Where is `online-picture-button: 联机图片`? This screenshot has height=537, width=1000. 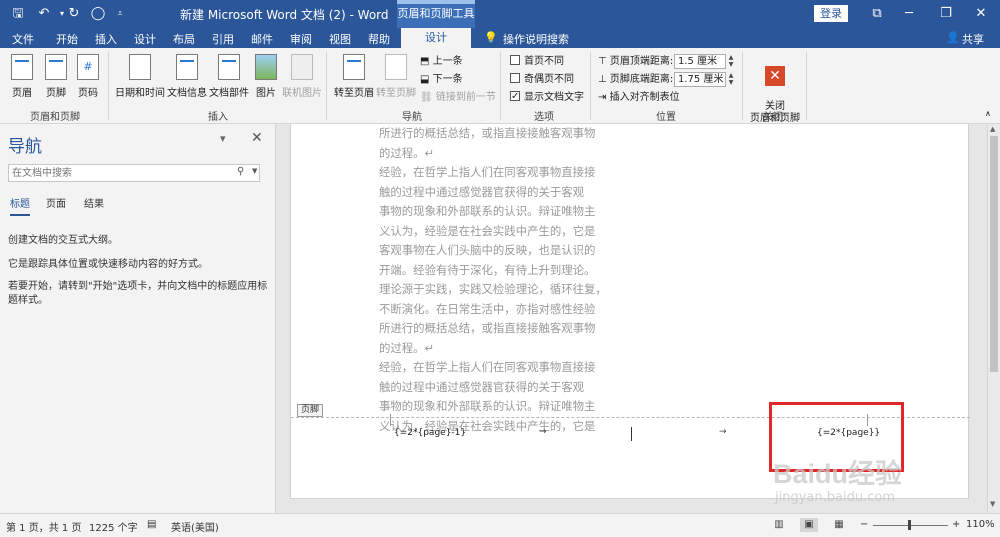
online-picture-button: 联机图片 is located at coordinates (302, 76).